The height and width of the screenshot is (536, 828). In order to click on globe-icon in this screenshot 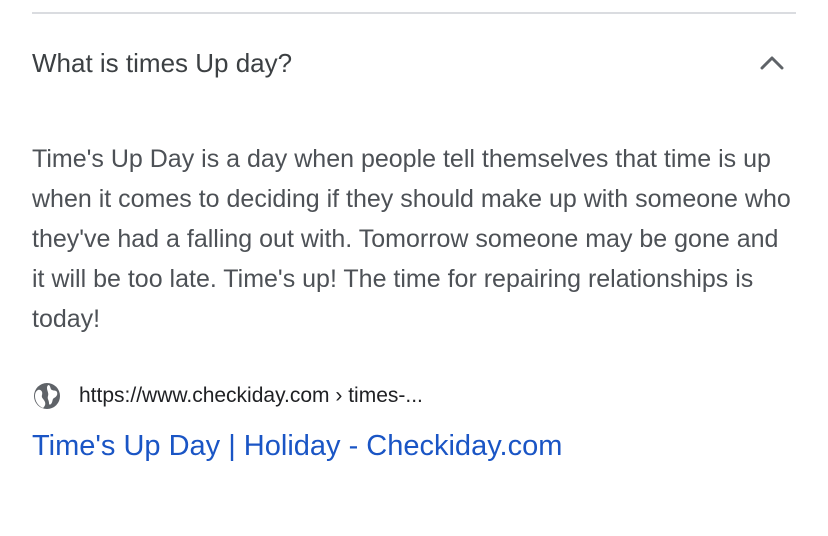, I will do `click(47, 396)`.